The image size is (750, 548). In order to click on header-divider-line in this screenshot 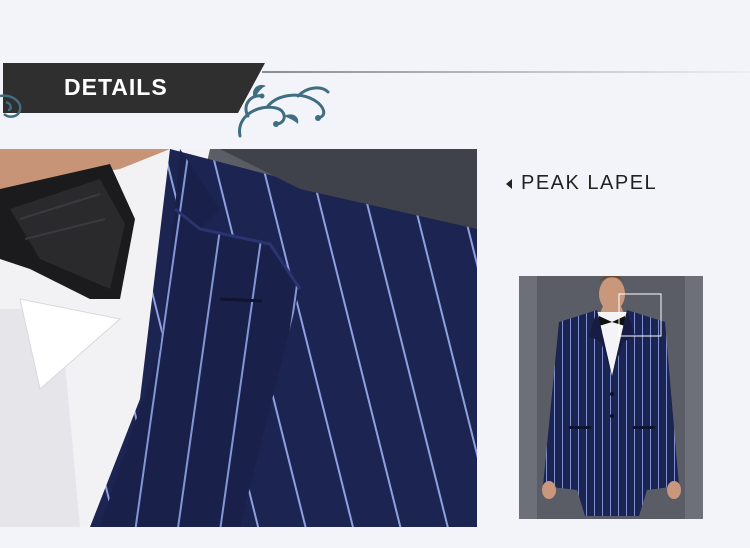, I will do `click(506, 72)`.